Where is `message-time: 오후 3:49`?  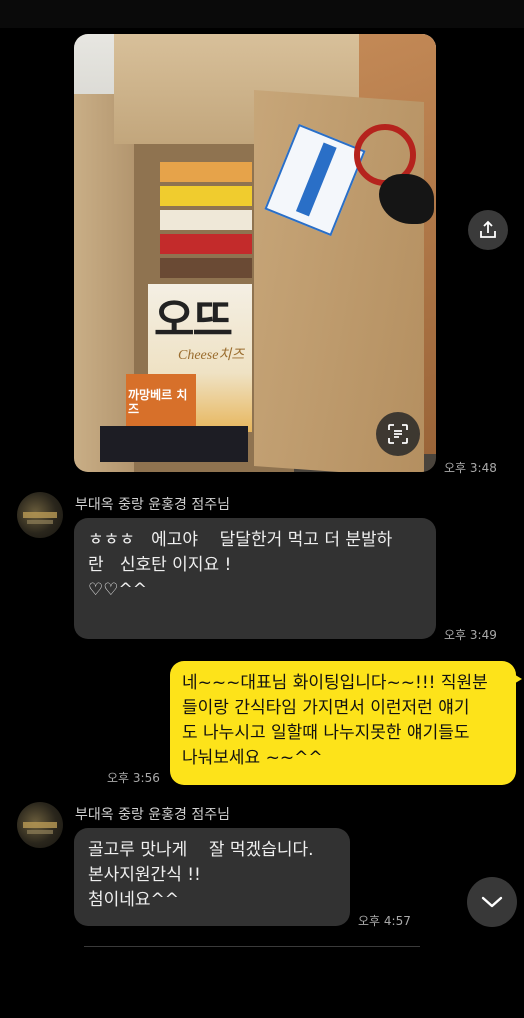 message-time: 오후 3:49 is located at coordinates (470, 635).